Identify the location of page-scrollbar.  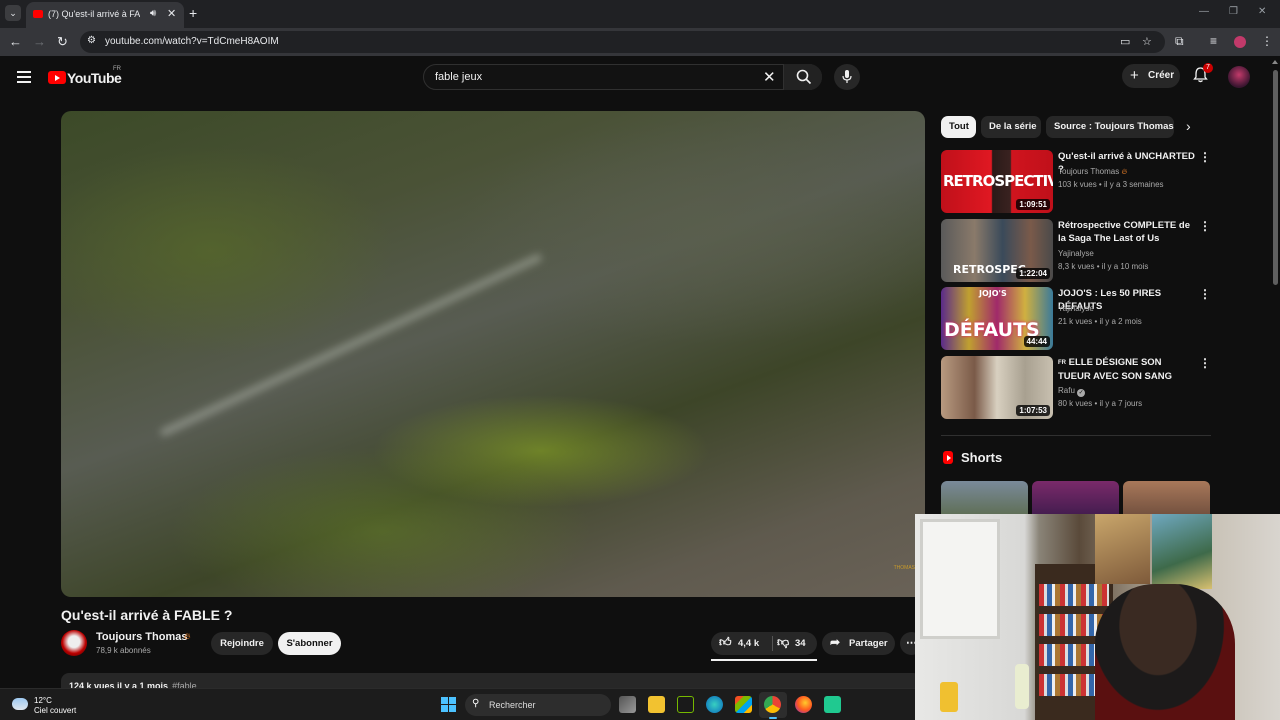
(1275, 285).